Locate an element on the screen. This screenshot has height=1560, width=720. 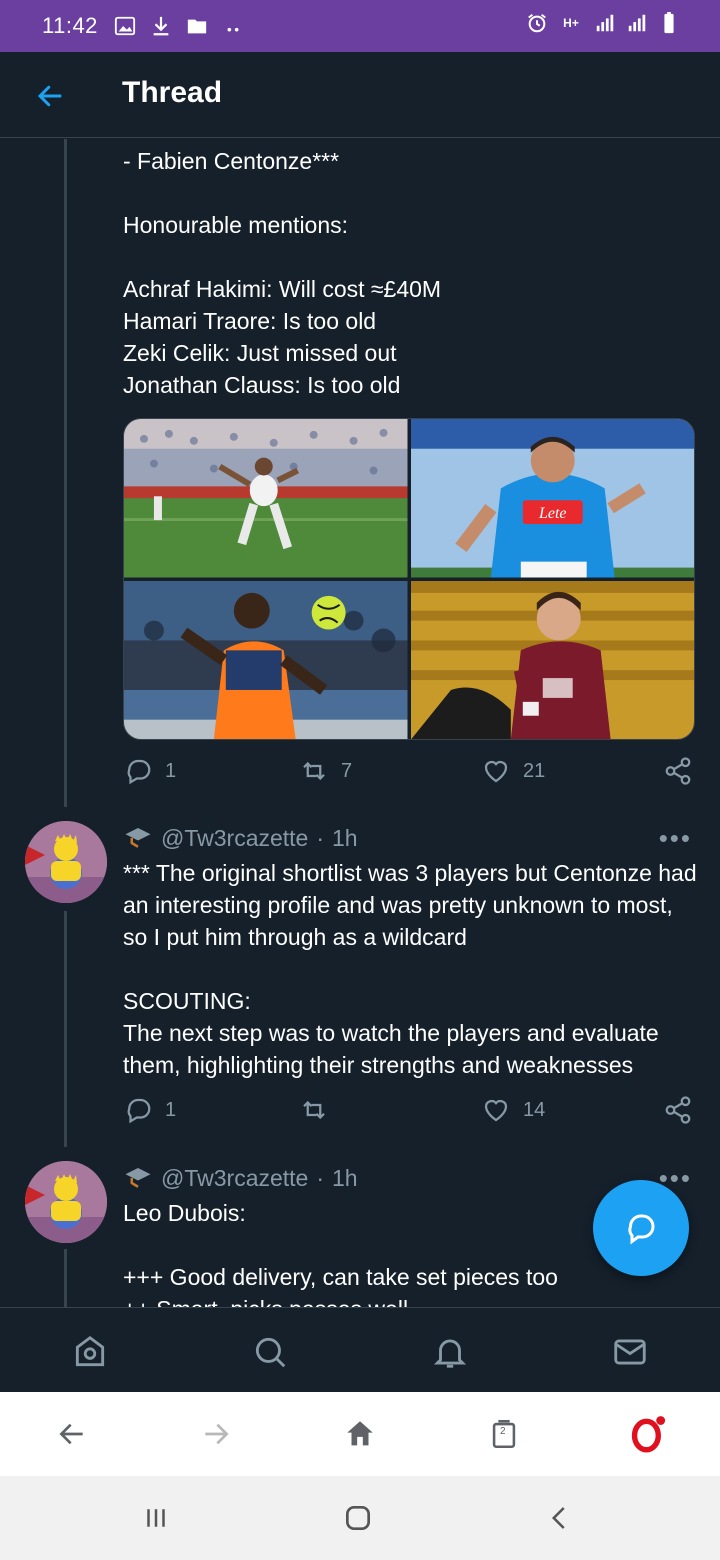
network-type-label: H+ is located at coordinates (571, 23).